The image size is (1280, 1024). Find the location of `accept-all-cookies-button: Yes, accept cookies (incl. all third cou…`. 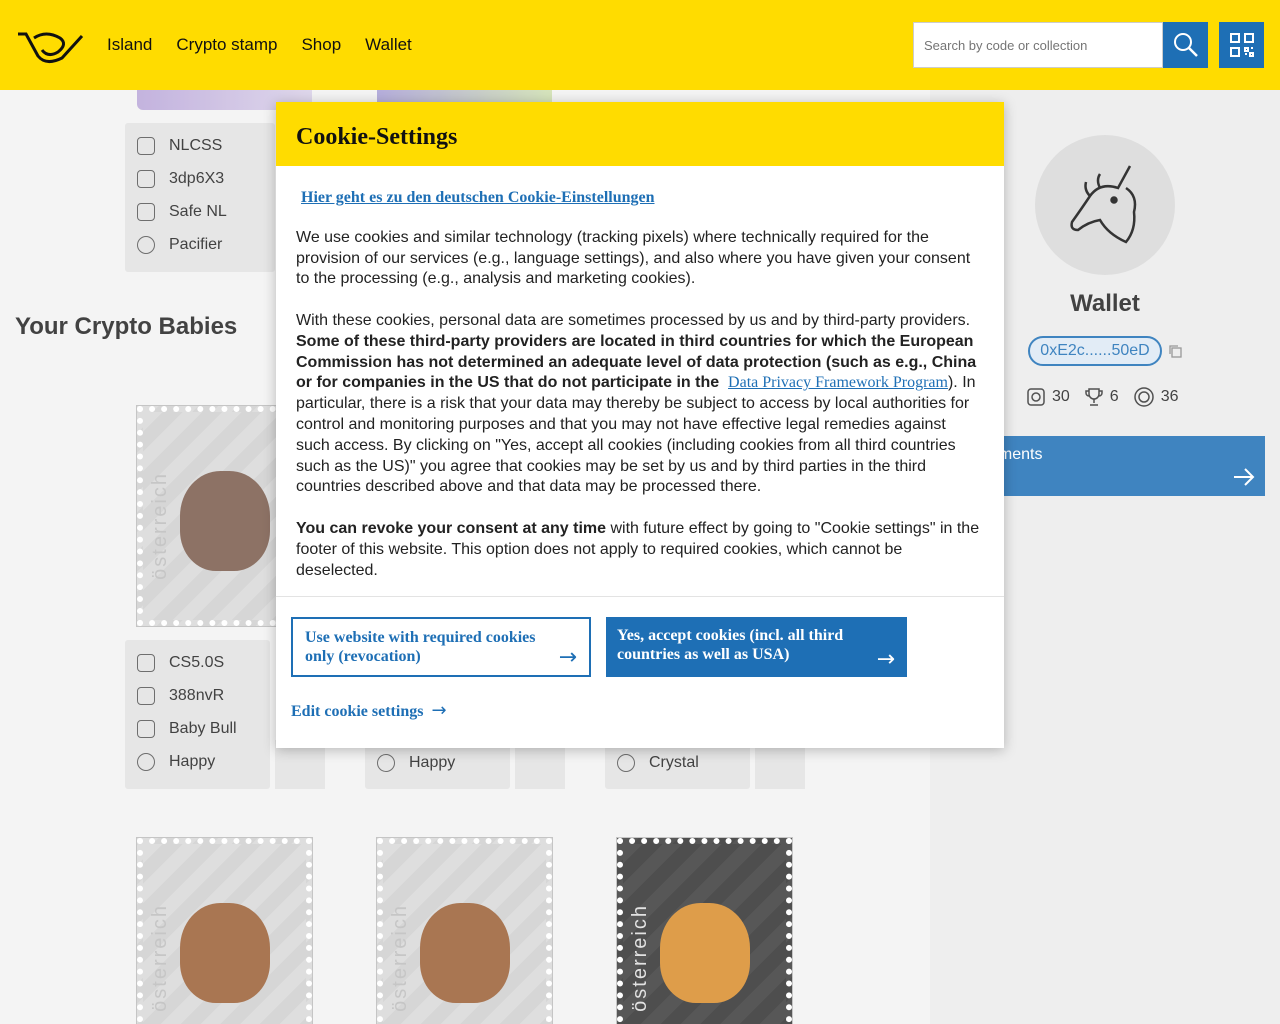

accept-all-cookies-button: Yes, accept cookies (incl. all third cou… is located at coordinates (756, 647).